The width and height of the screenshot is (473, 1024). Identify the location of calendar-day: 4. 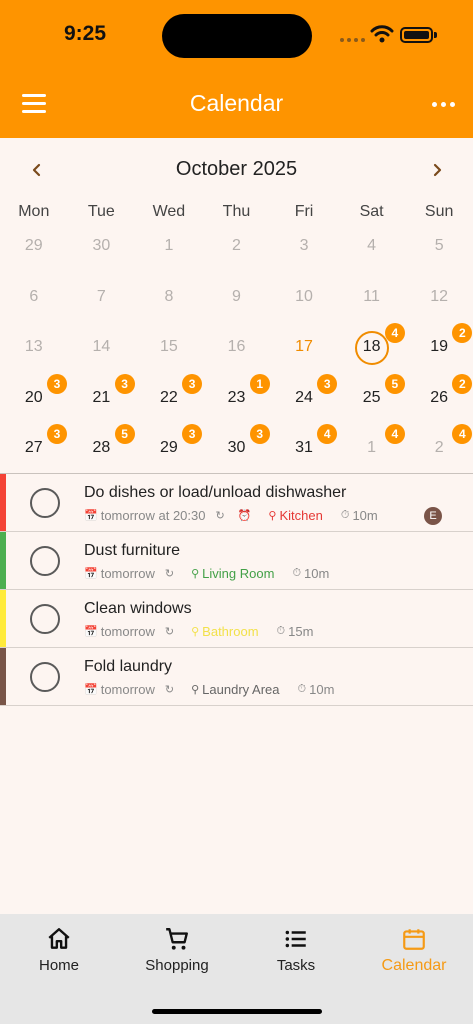
(372, 247).